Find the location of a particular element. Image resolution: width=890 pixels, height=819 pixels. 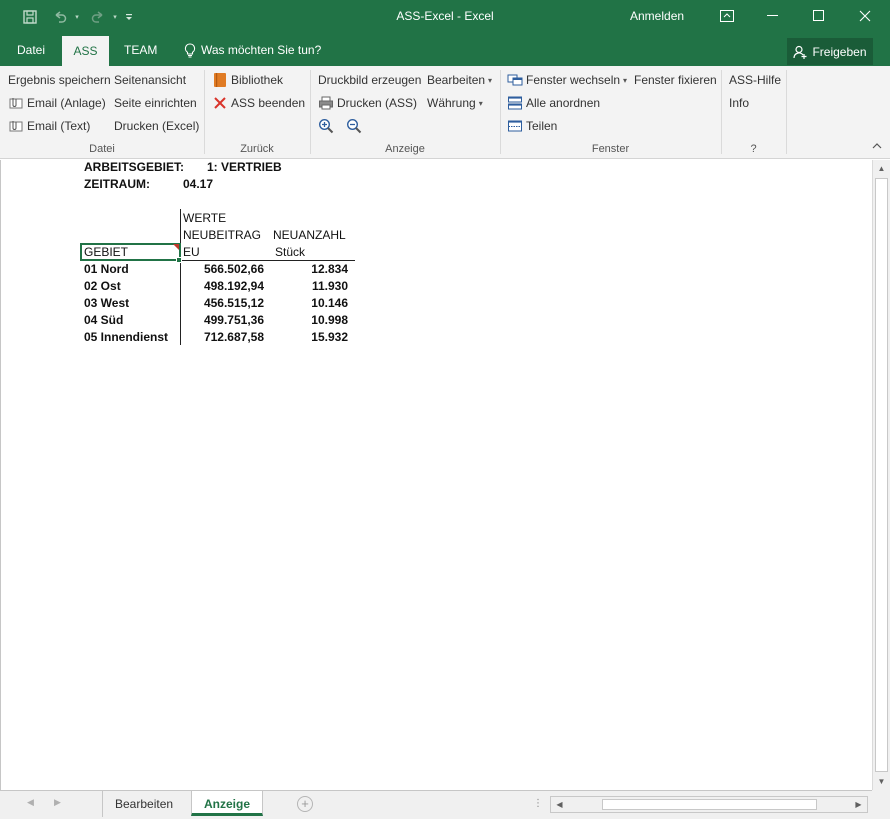

tab-split-handle-icon: ⋮ is located at coordinates (538, 803).